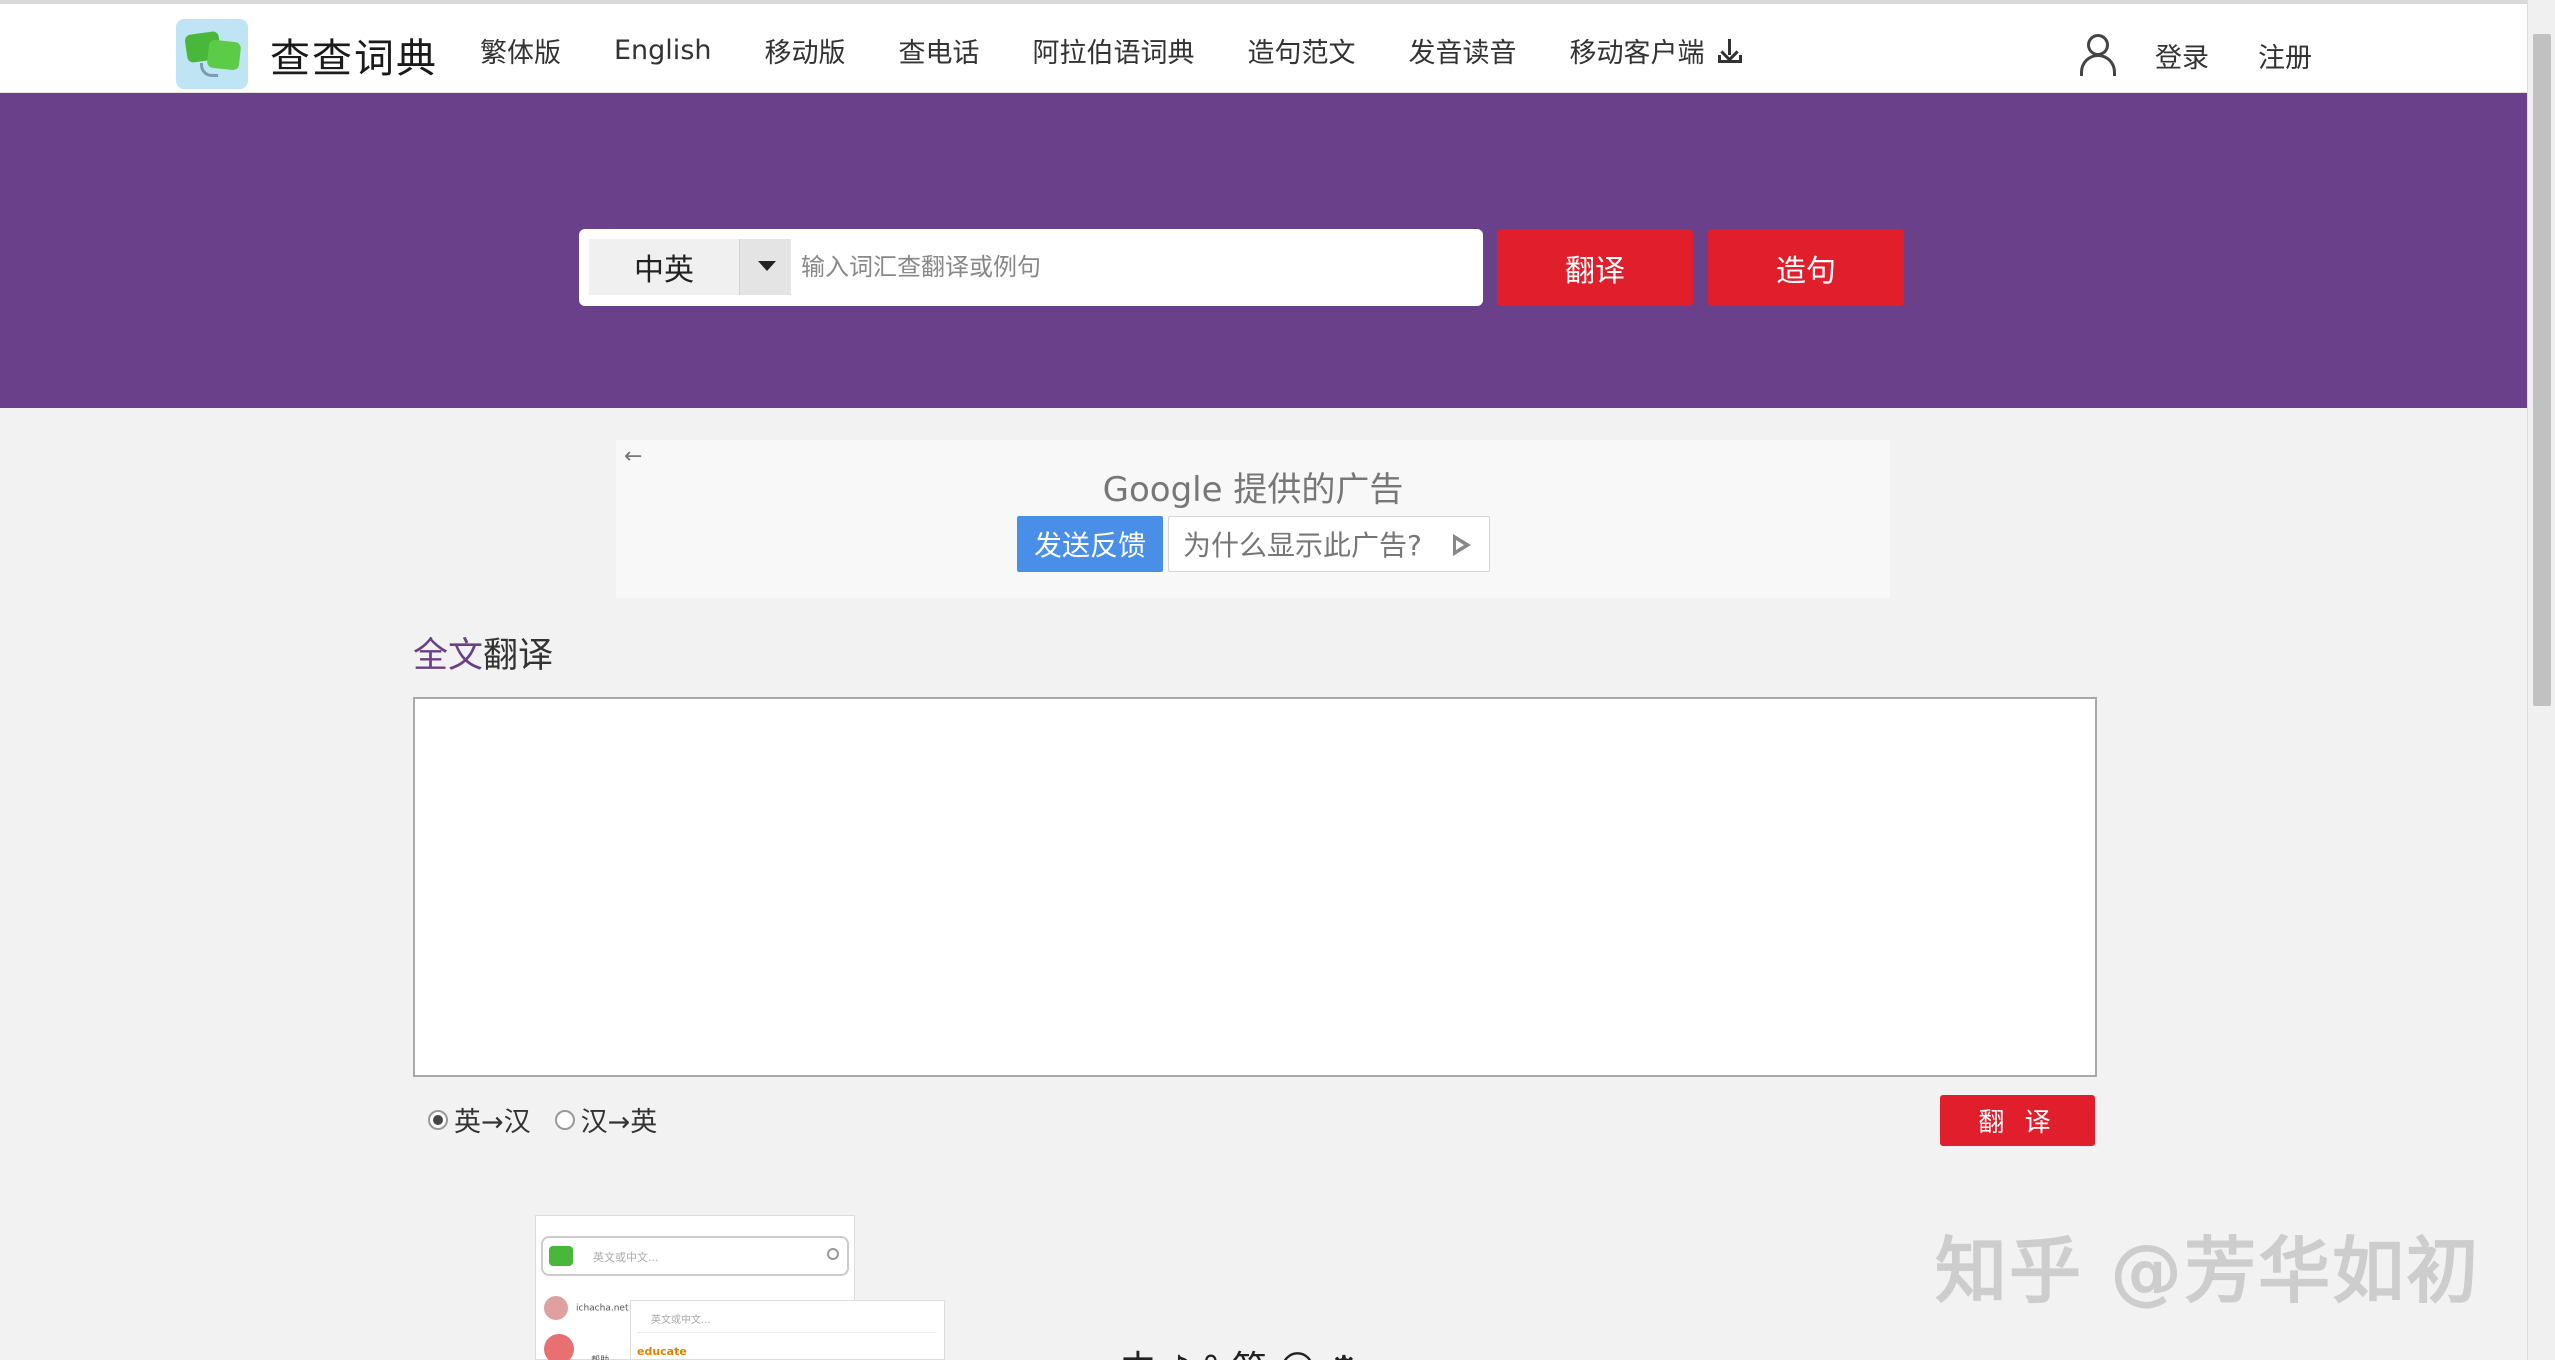 The width and height of the screenshot is (2555, 1360). I want to click on direction-radios: 英→汉 汉→英, so click(554, 1119).